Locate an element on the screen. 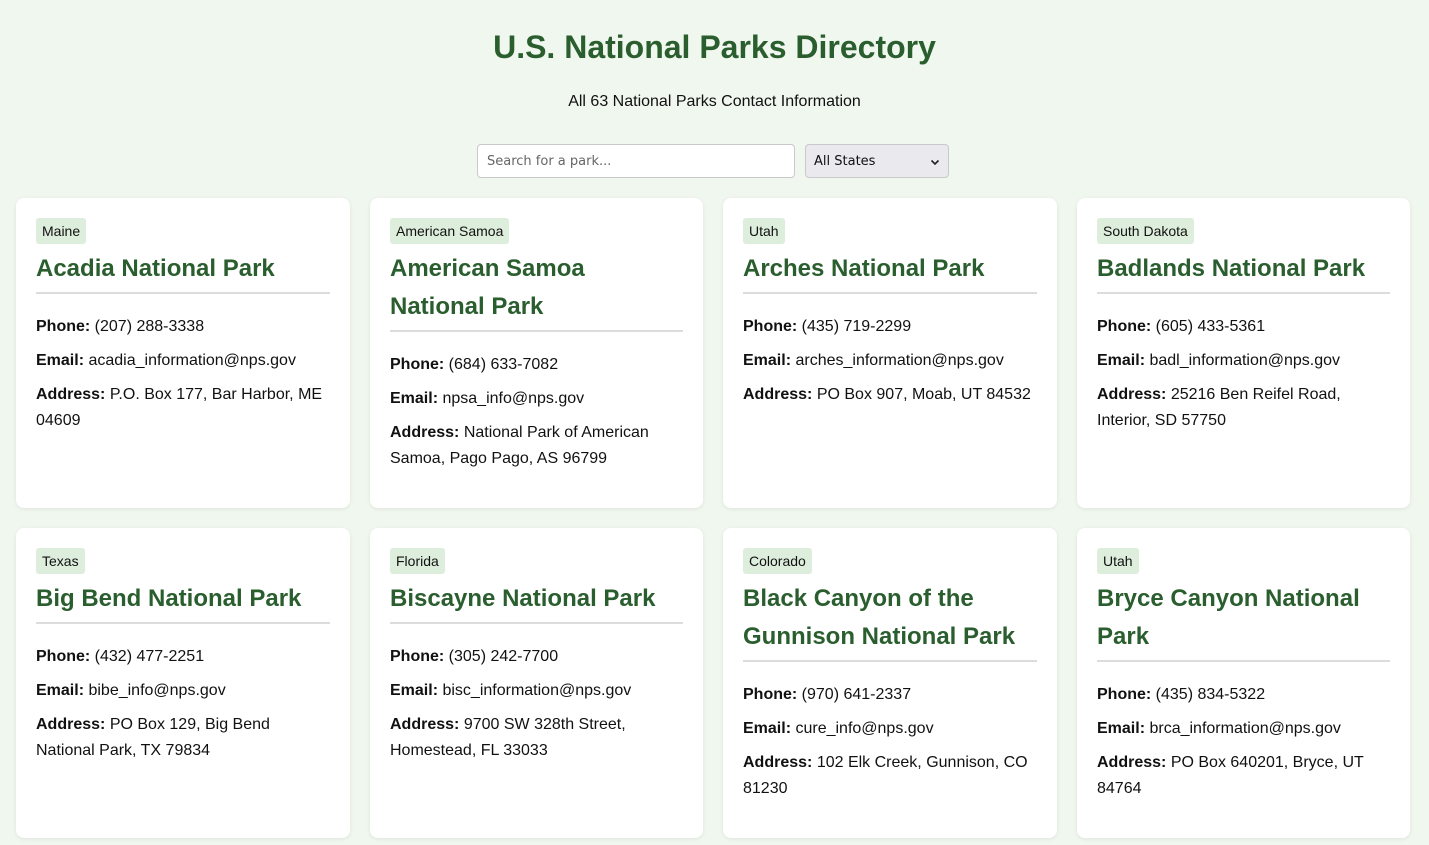 This screenshot has width=1429, height=845. email-value: brca_information@nps.gov is located at coordinates (1245, 728).